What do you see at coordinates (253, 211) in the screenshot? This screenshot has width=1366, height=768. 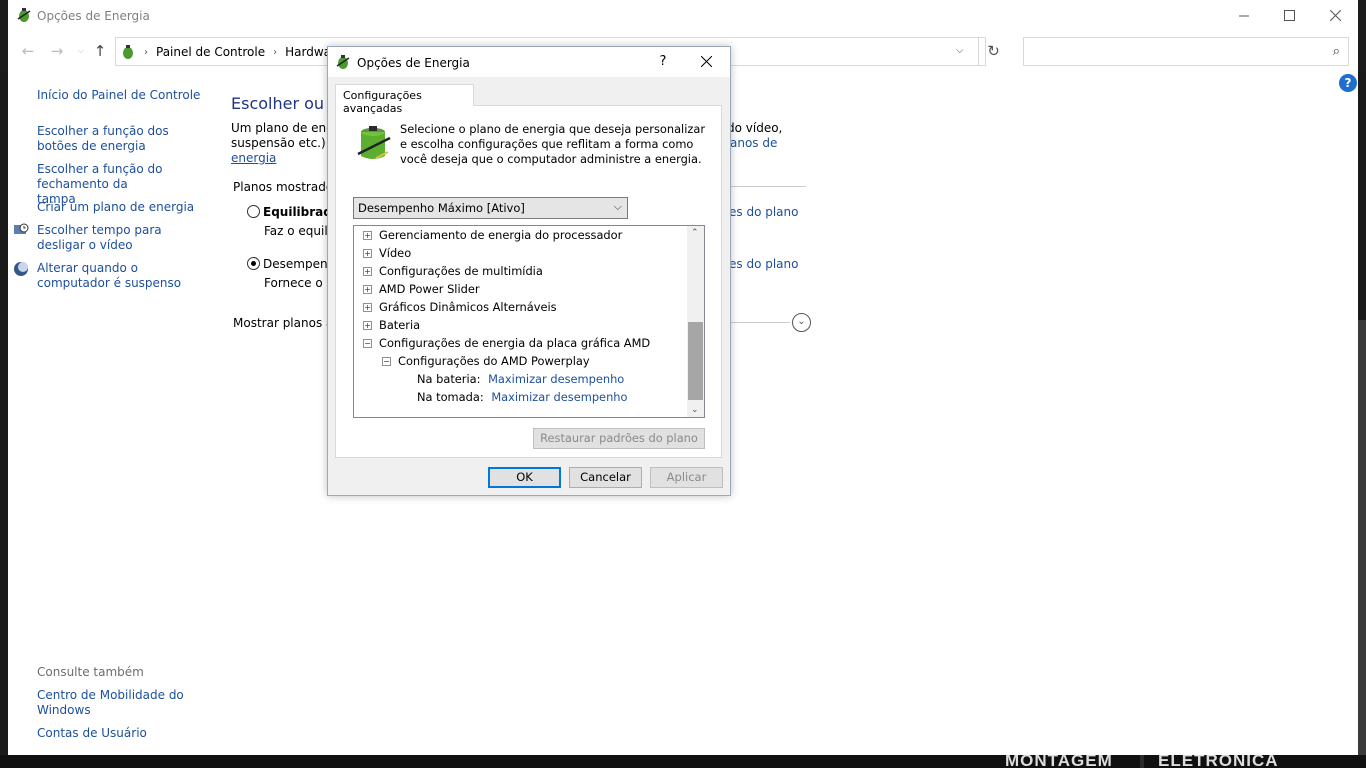 I see `plan-radio-balanced` at bounding box center [253, 211].